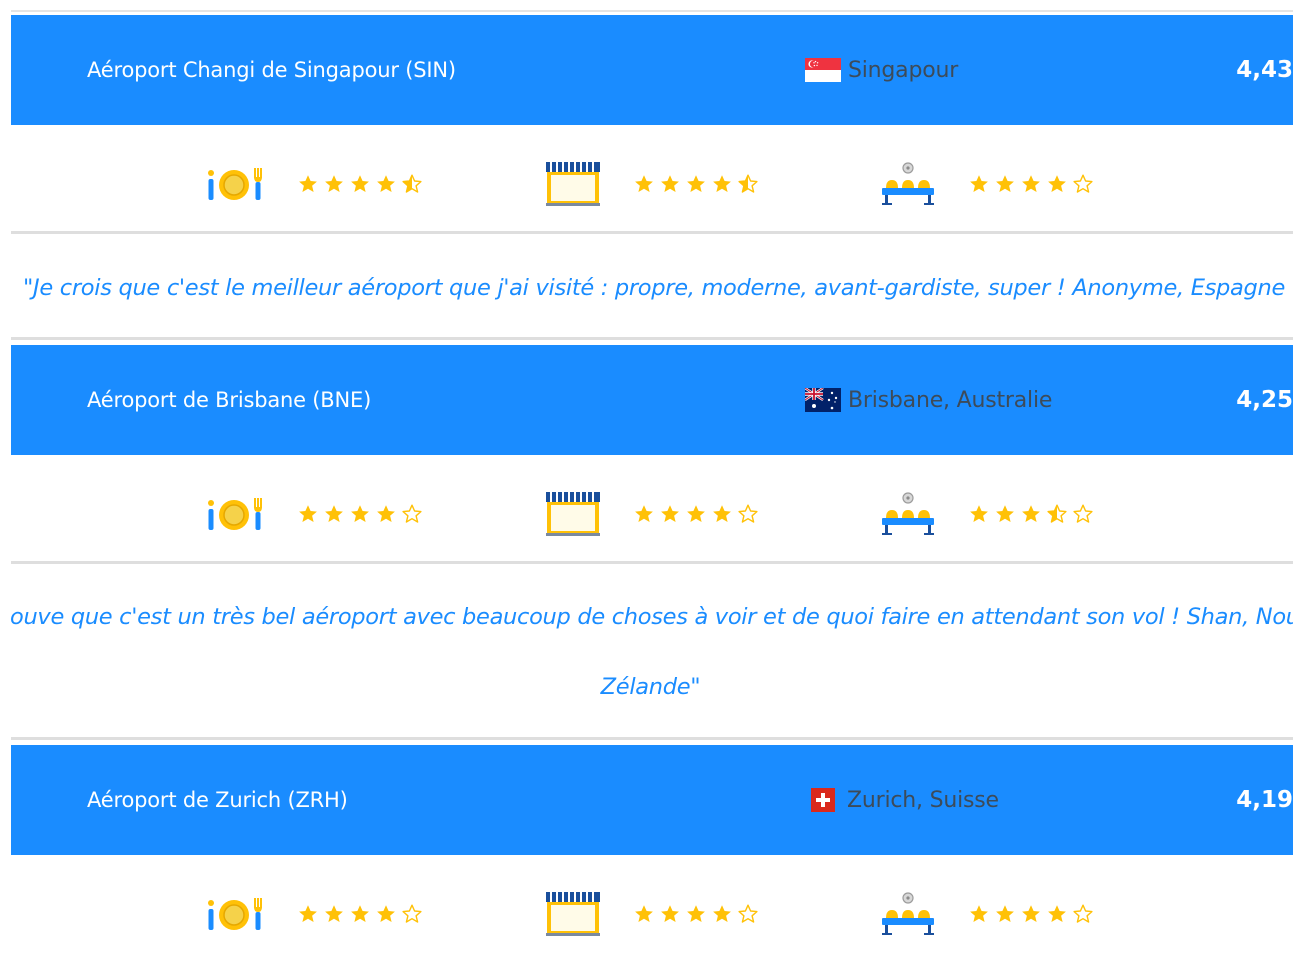 This screenshot has width=1293, height=956. I want to click on airport-location: Zurich, Suisse, so click(905, 800).